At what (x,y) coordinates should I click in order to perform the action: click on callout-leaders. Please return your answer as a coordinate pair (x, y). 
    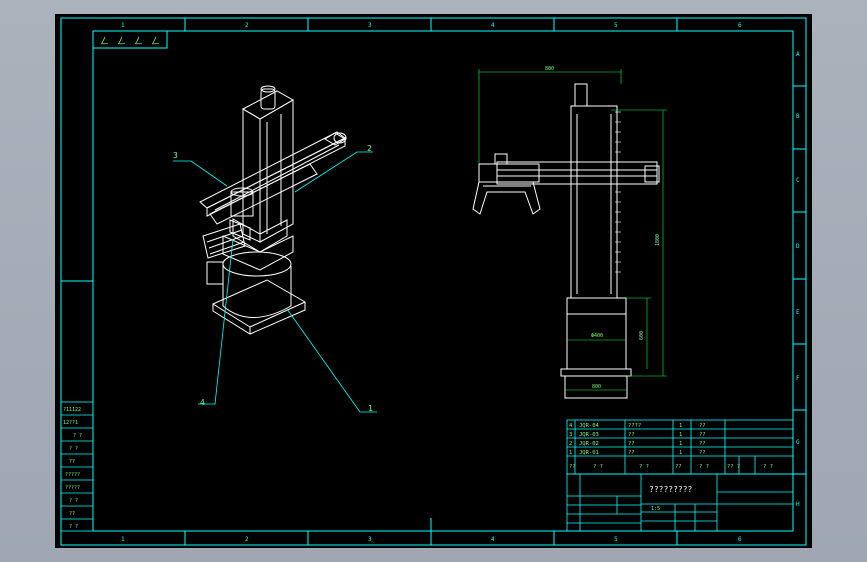
    Looking at the image, I should click on (275, 282).